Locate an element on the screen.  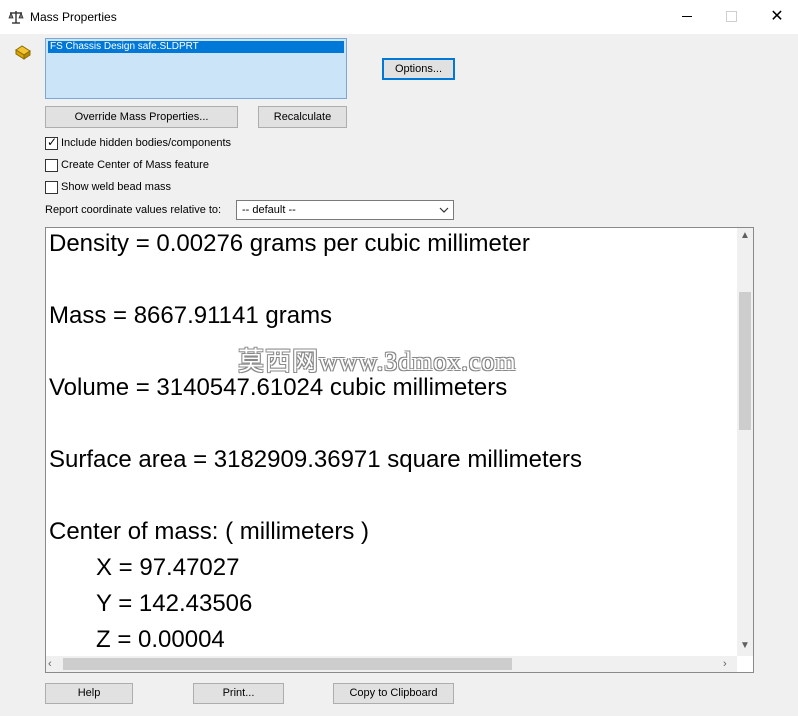
maximize-button is located at coordinates (731, 17).